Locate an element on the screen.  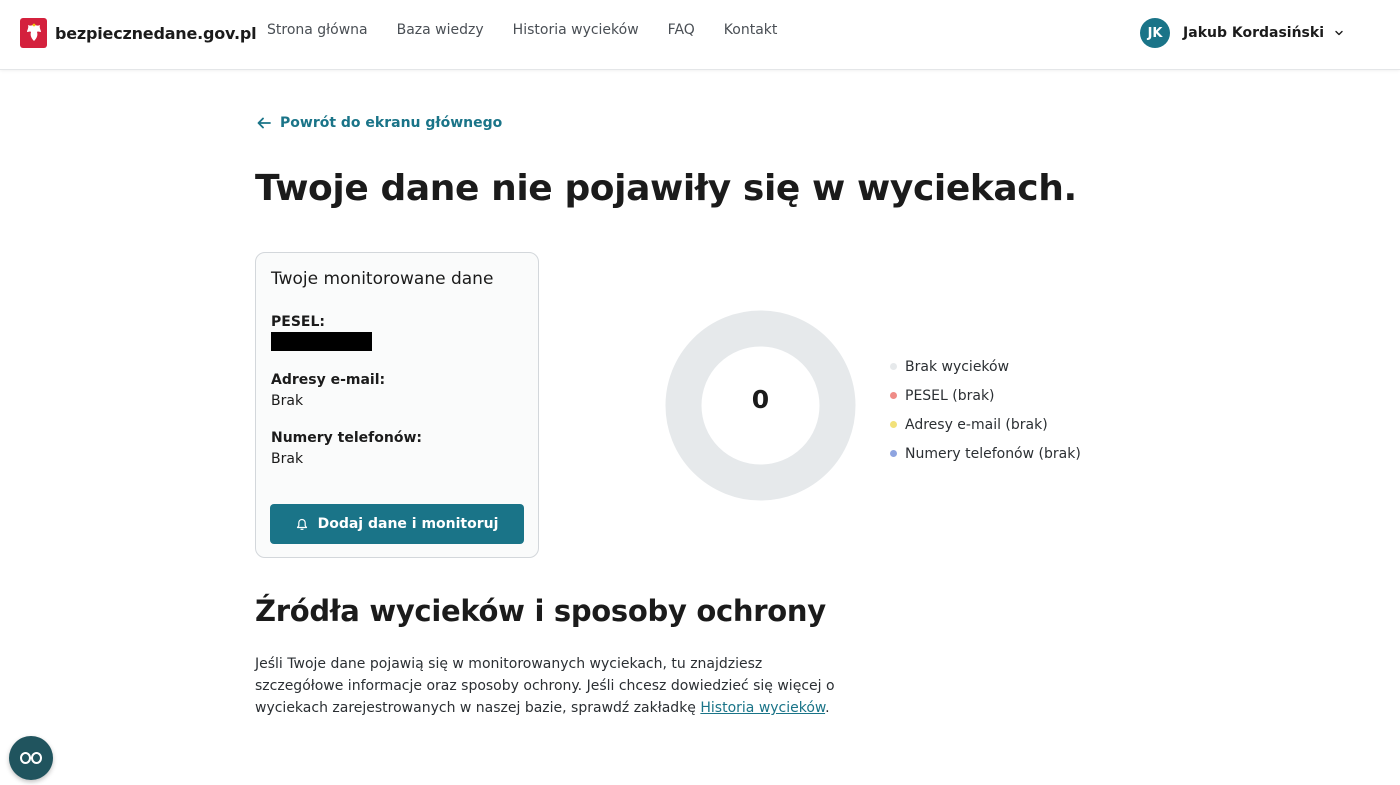
sources-text-end: . is located at coordinates (827, 708).